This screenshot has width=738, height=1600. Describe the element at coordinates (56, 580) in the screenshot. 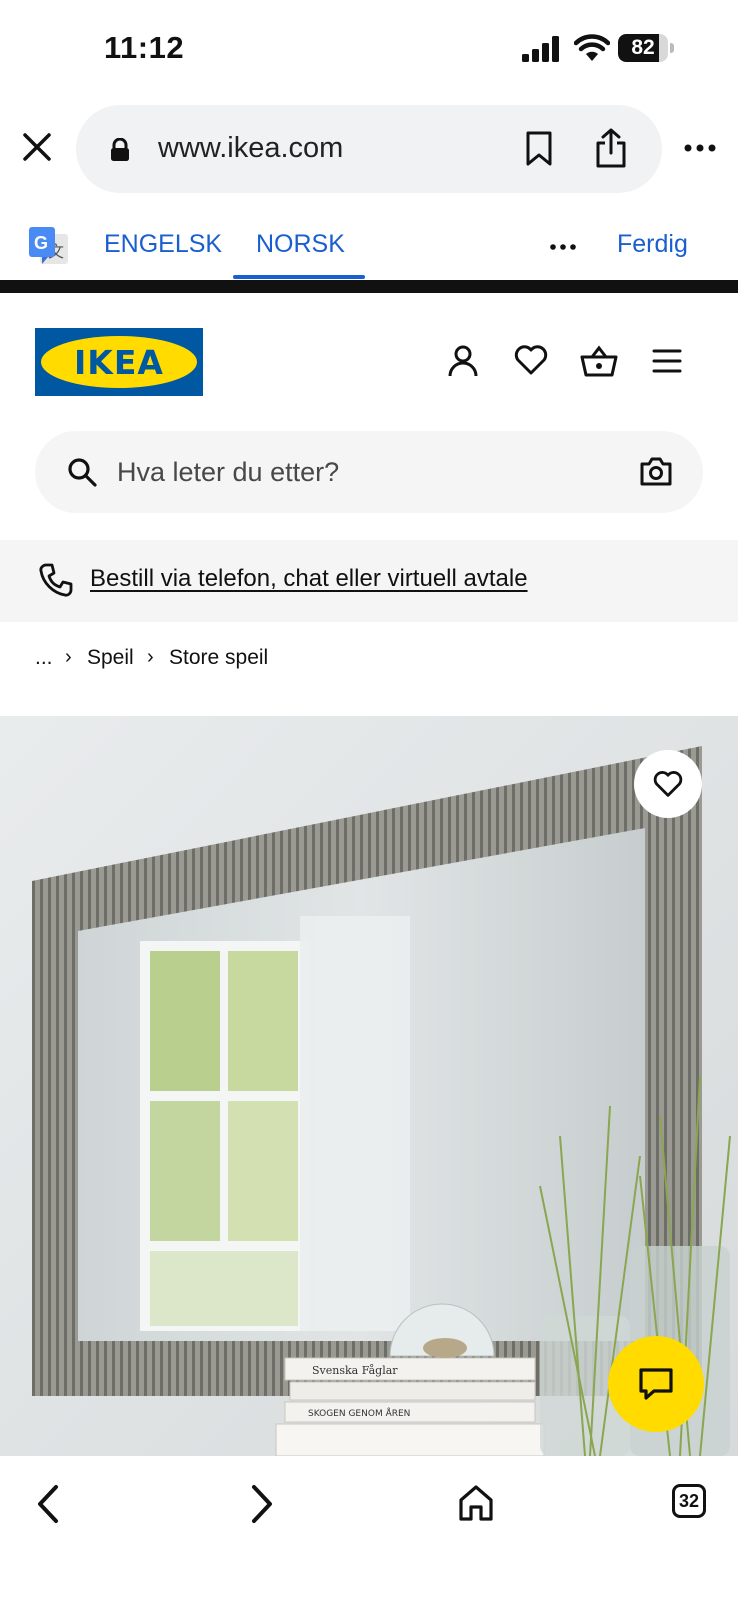

I see `phone-icon` at that location.